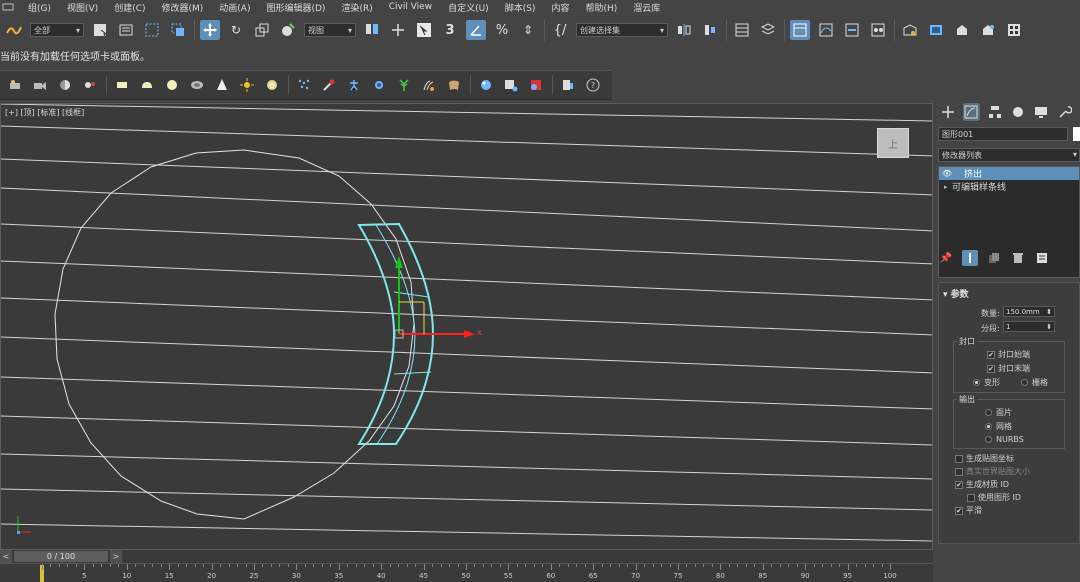 This screenshot has height=582, width=1080. I want to click on stack-item-editable-spline: ▸ 可编辑样条线, so click(1009, 187).